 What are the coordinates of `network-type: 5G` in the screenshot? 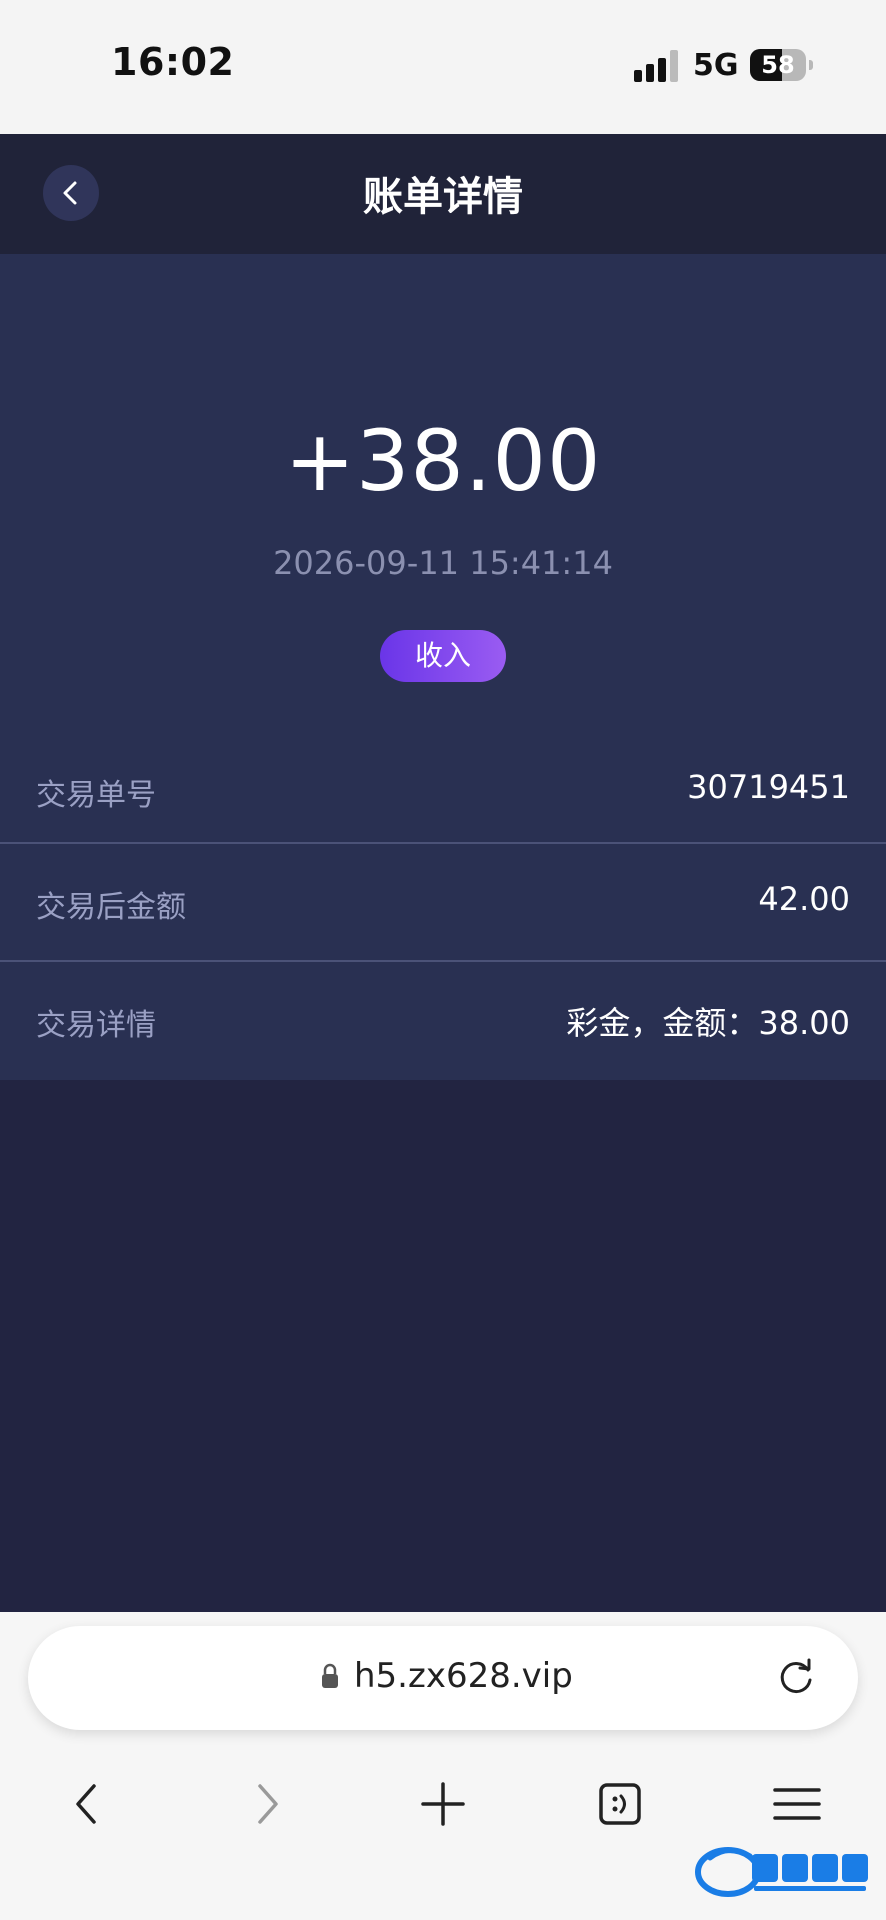 It's located at (716, 65).